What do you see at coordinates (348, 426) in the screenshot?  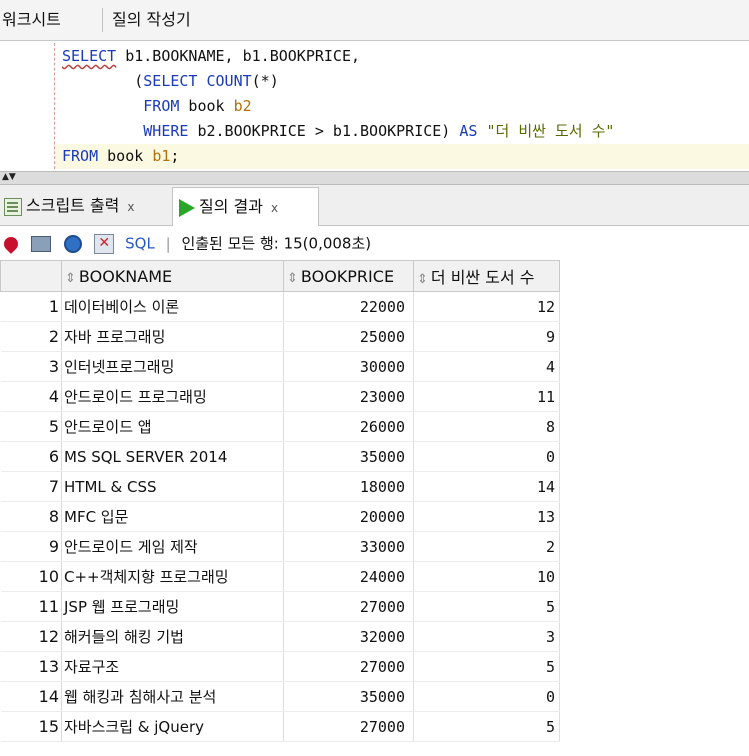 I see `cell-bookprice: 26000` at bounding box center [348, 426].